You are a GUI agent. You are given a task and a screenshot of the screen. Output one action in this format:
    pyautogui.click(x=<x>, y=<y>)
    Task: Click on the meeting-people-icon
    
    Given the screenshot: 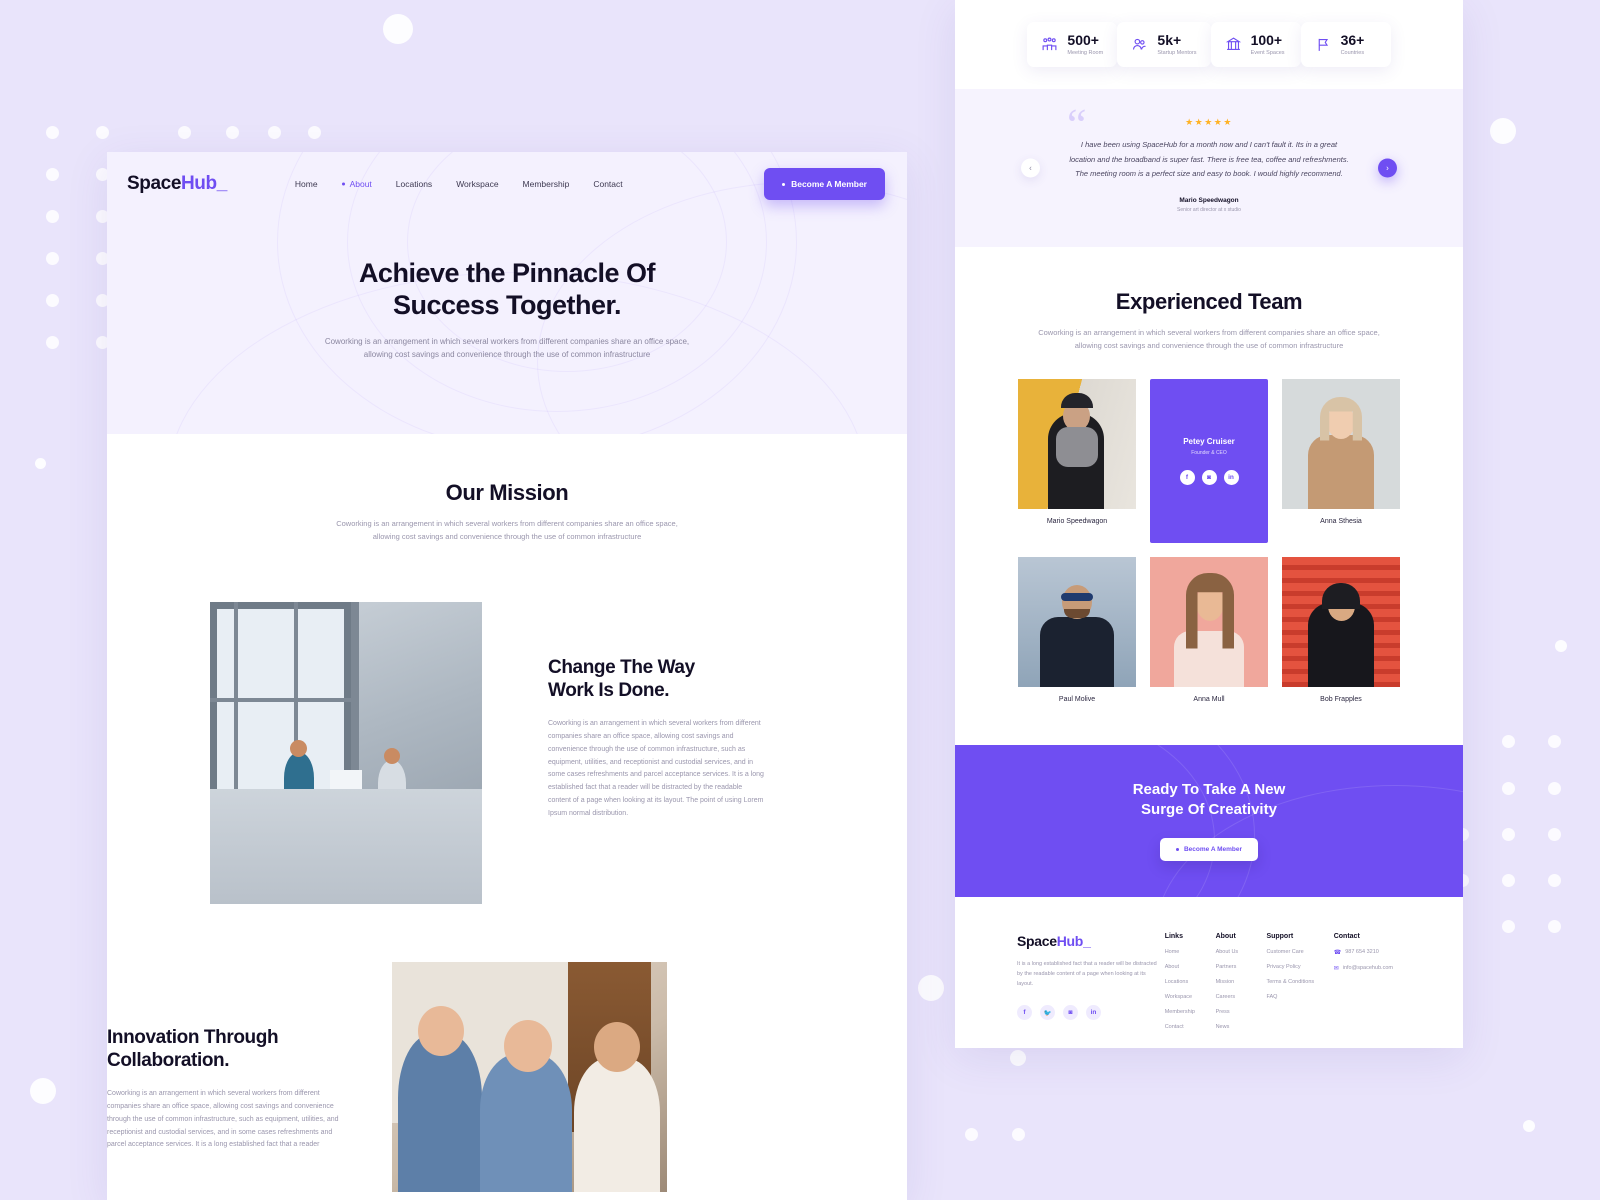 What is the action you would take?
    pyautogui.click(x=1049, y=44)
    